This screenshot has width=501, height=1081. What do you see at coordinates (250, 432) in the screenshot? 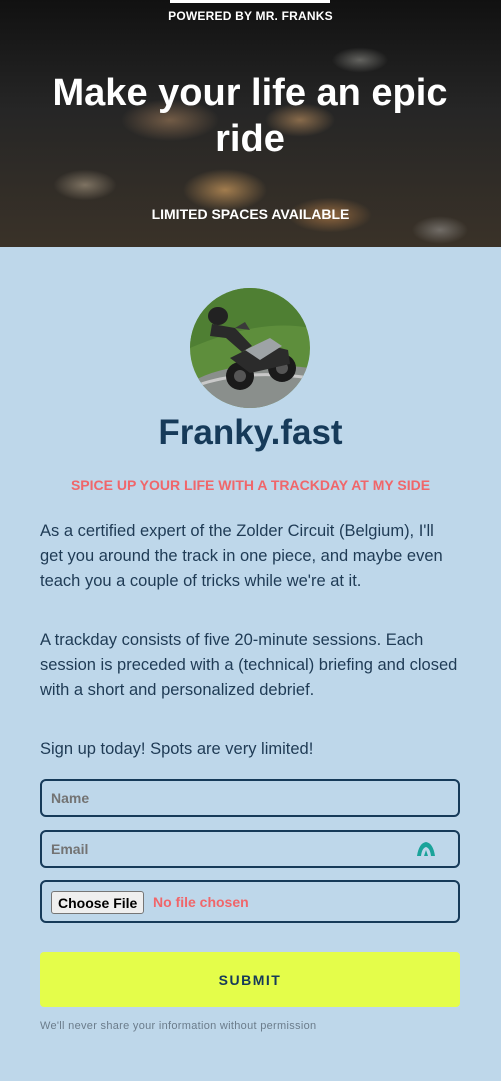
I see `brand-name: Franky.fast` at bounding box center [250, 432].